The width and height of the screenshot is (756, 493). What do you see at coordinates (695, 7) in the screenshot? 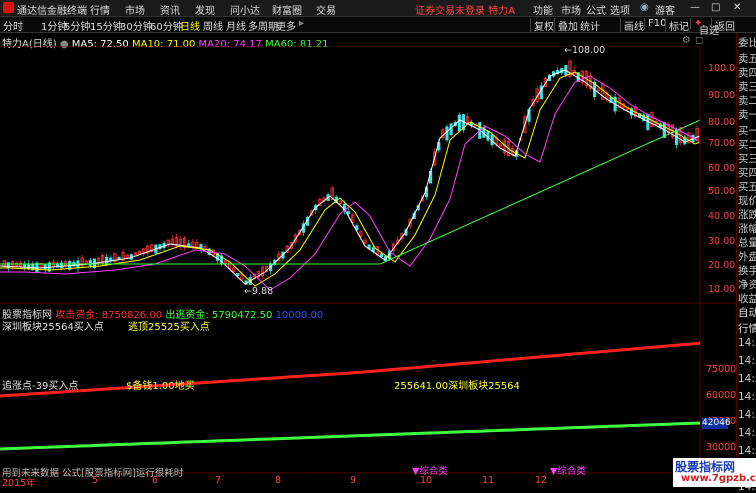
I see `minimize-icon: —` at bounding box center [695, 7].